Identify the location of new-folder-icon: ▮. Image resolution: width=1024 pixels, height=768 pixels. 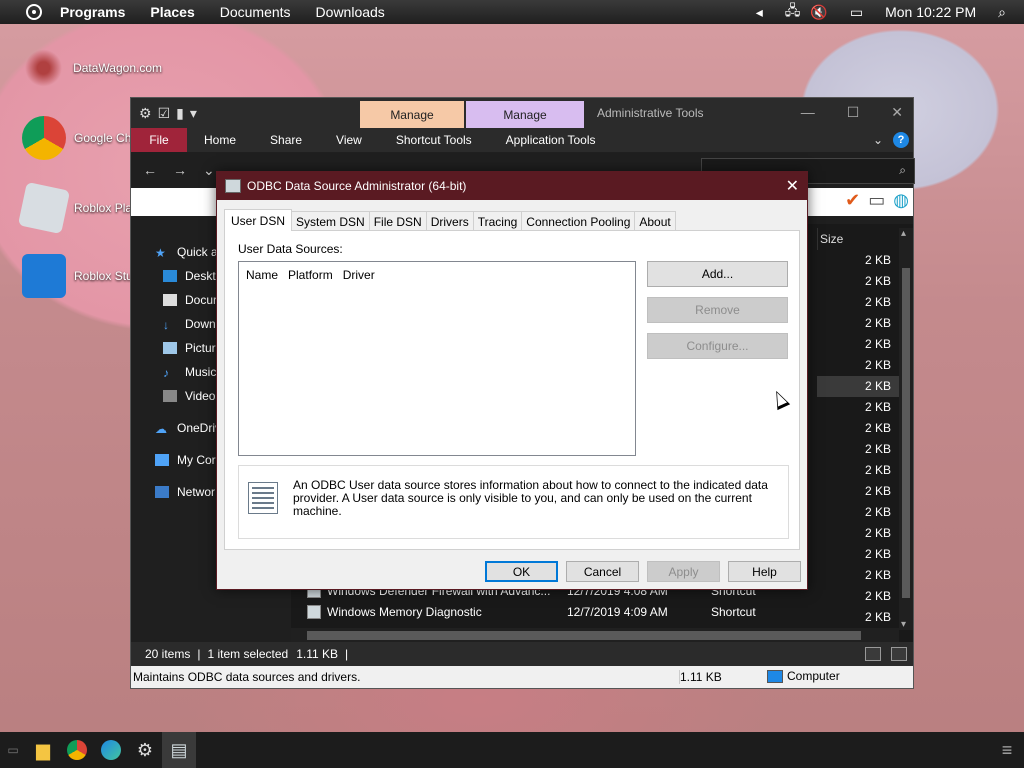
(180, 113).